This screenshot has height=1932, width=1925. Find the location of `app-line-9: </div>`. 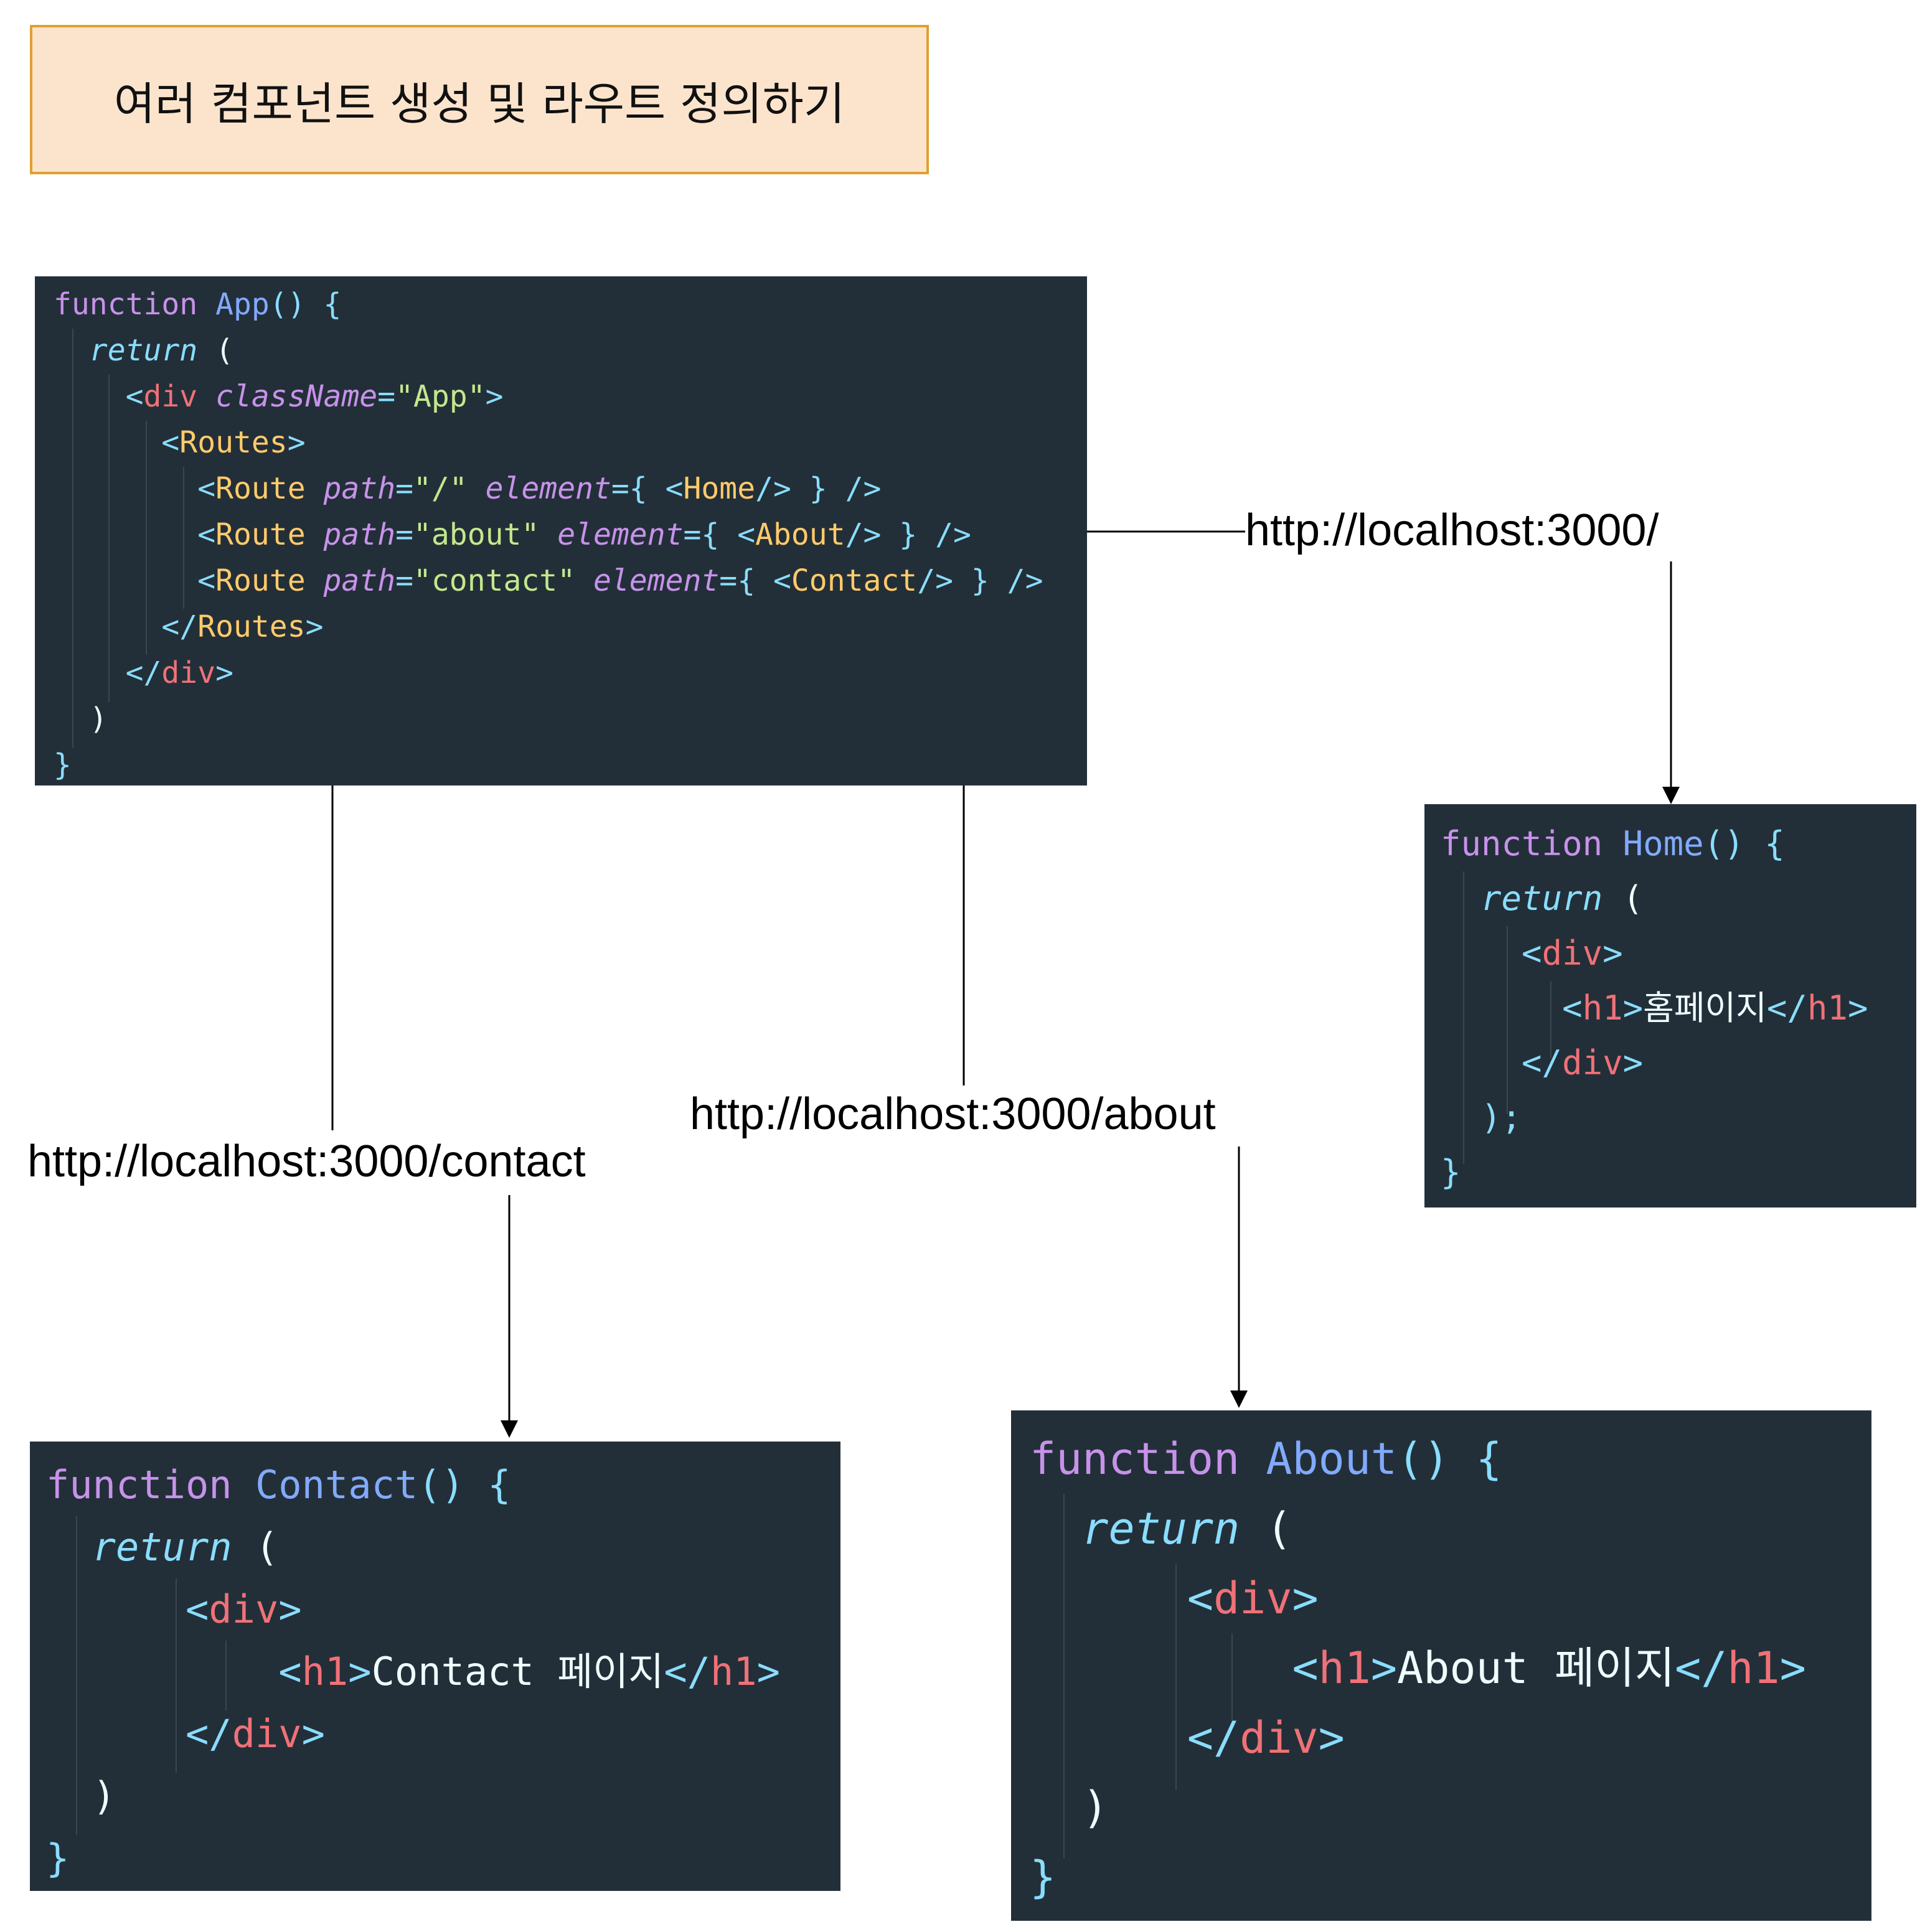

app-line-9: </div> is located at coordinates (179, 673).